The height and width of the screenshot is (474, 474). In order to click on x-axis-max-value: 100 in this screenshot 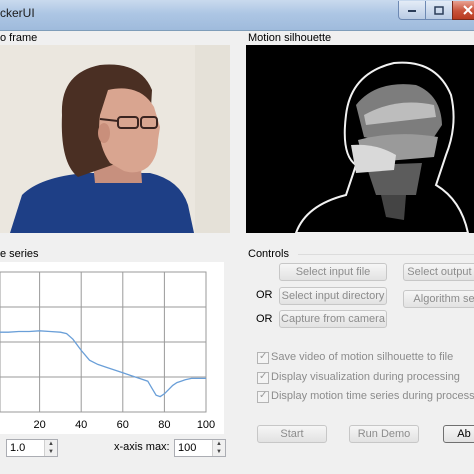, I will do `click(187, 448)`.